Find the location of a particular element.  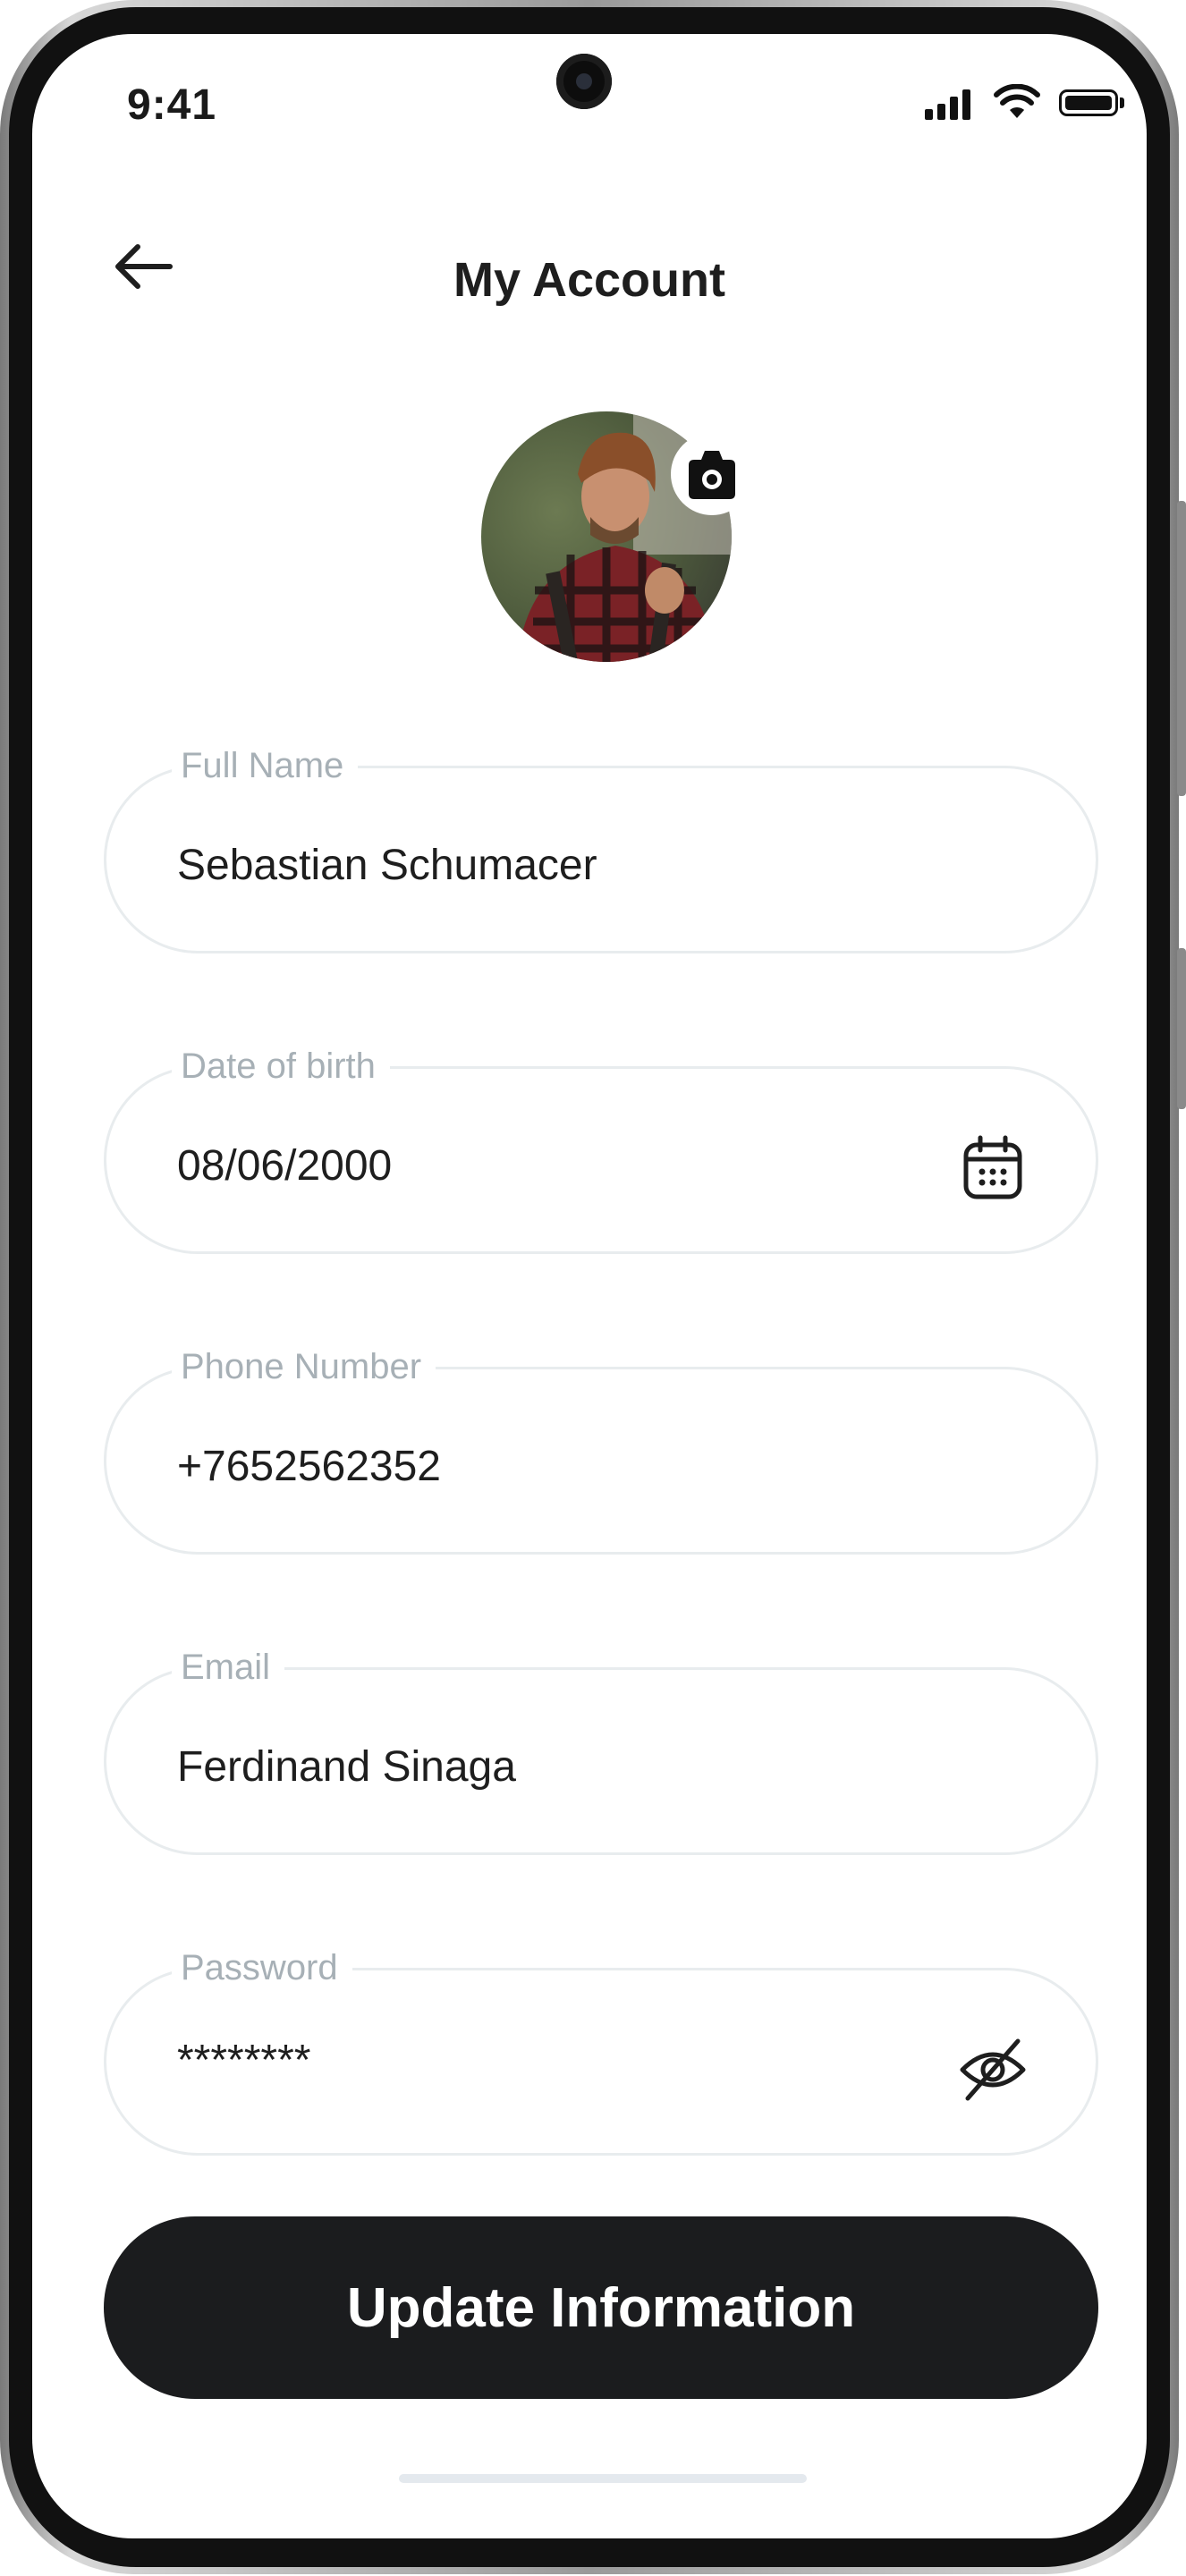

toggle-password-visibility-button is located at coordinates (992, 2069).